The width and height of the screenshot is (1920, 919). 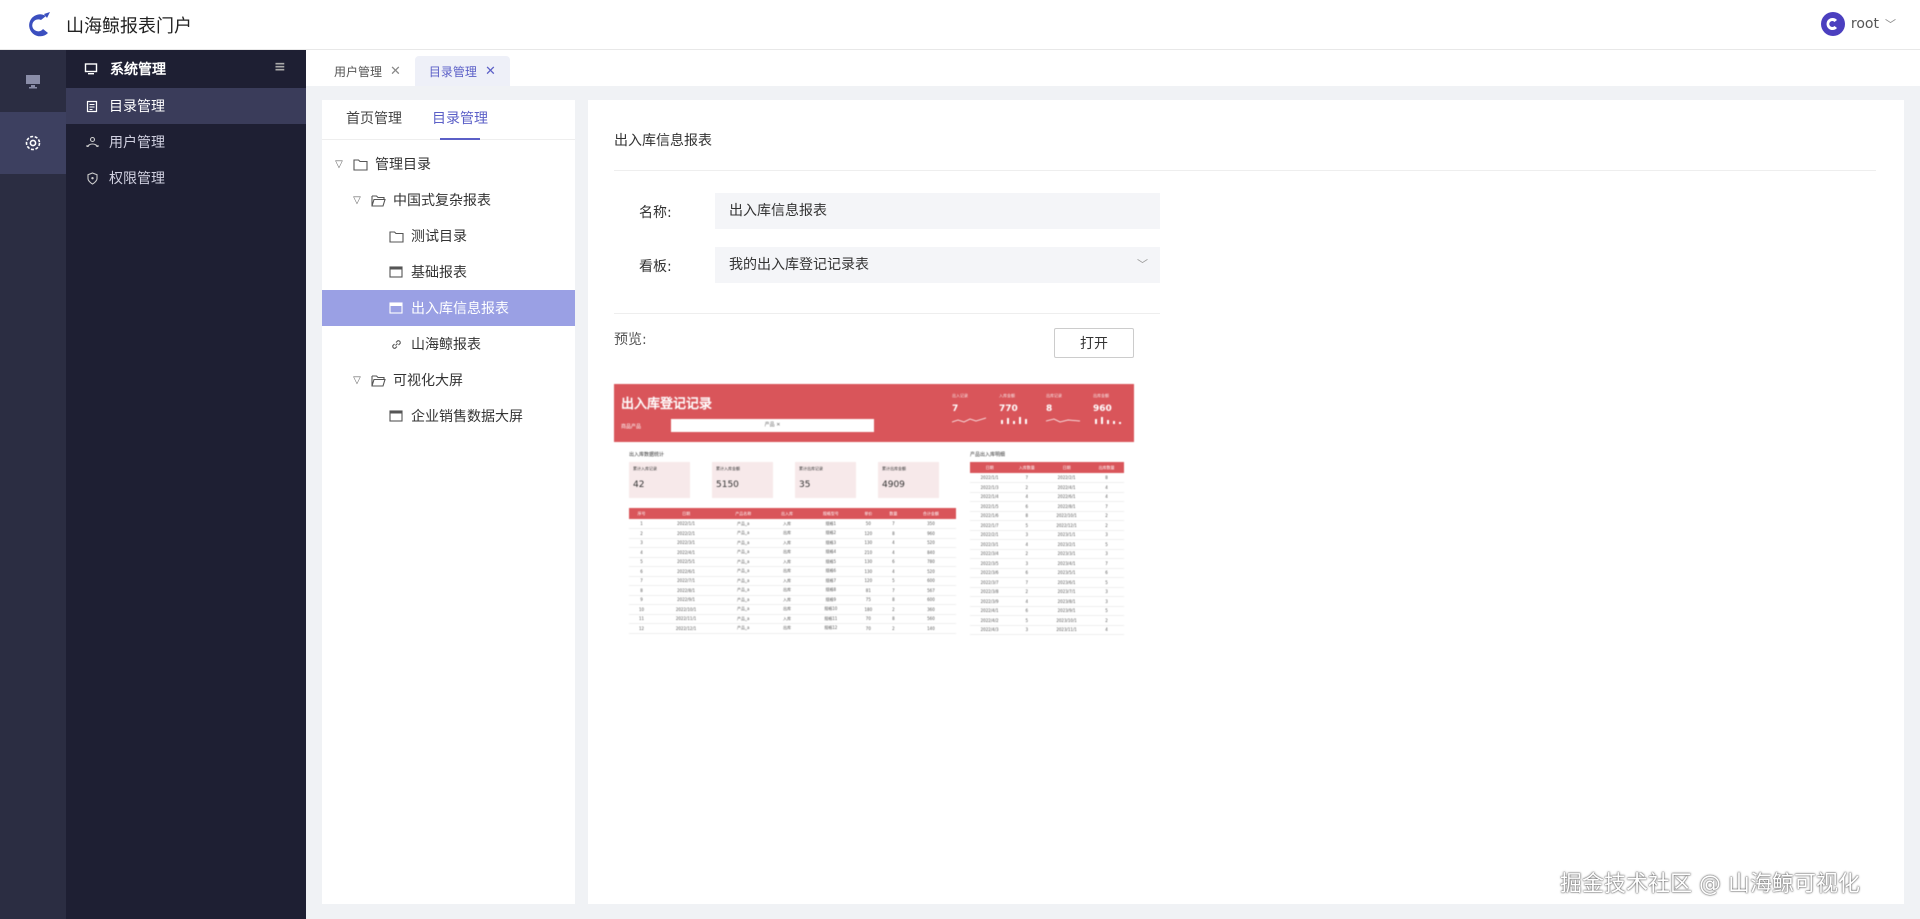 What do you see at coordinates (937, 265) in the screenshot?
I see `board-select: 我的出入库登记记录表 ﹀` at bounding box center [937, 265].